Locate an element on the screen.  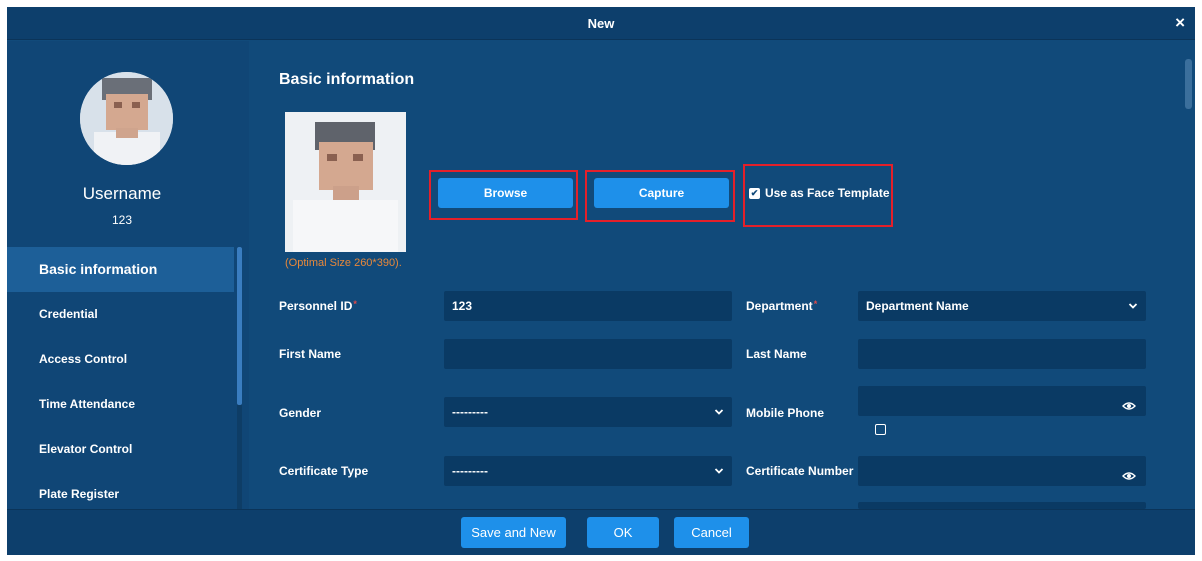
face-template-checkbox: ✔ Use as Face Template is located at coordinates (819, 193).